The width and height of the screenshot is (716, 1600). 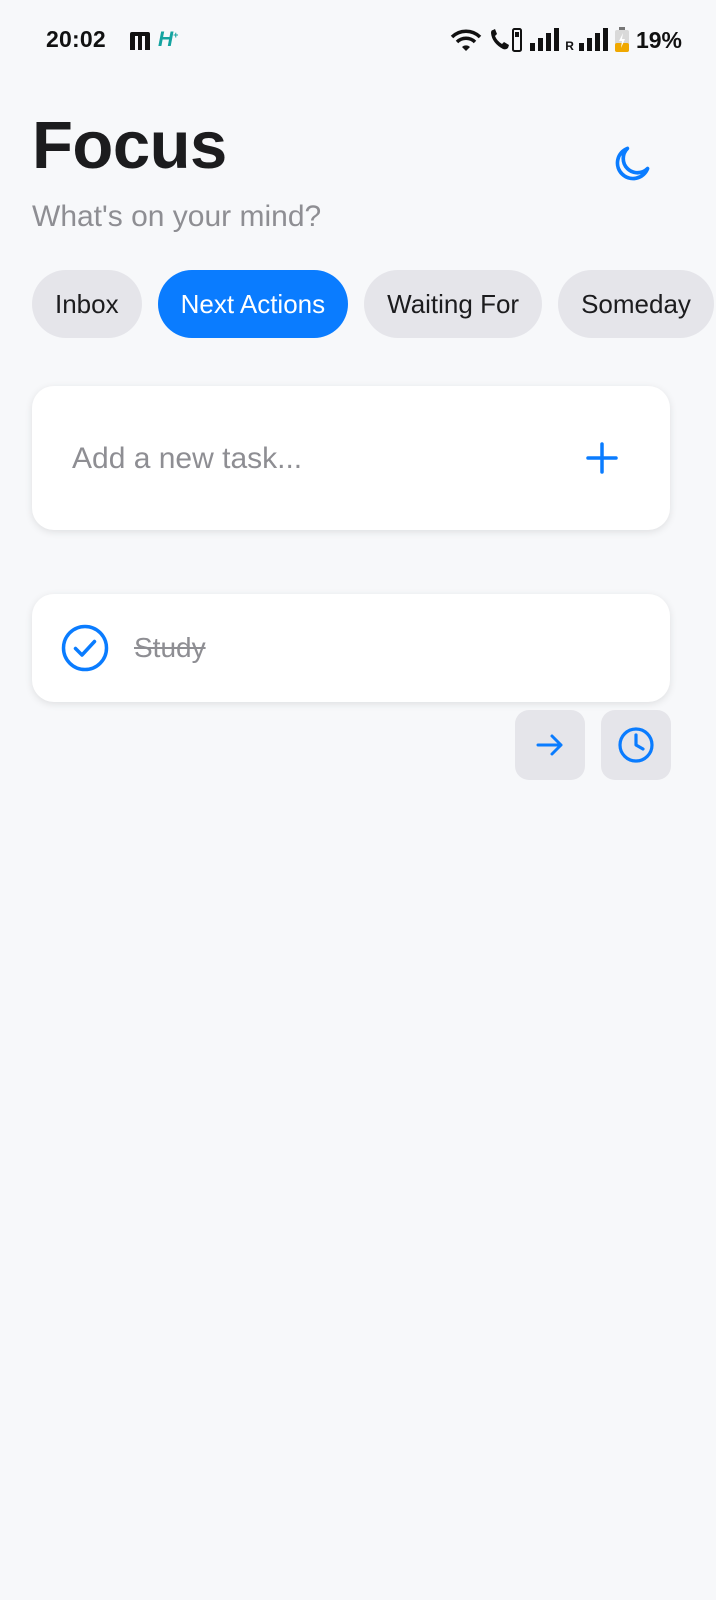 I want to click on health-app-icon: H+, so click(x=168, y=39).